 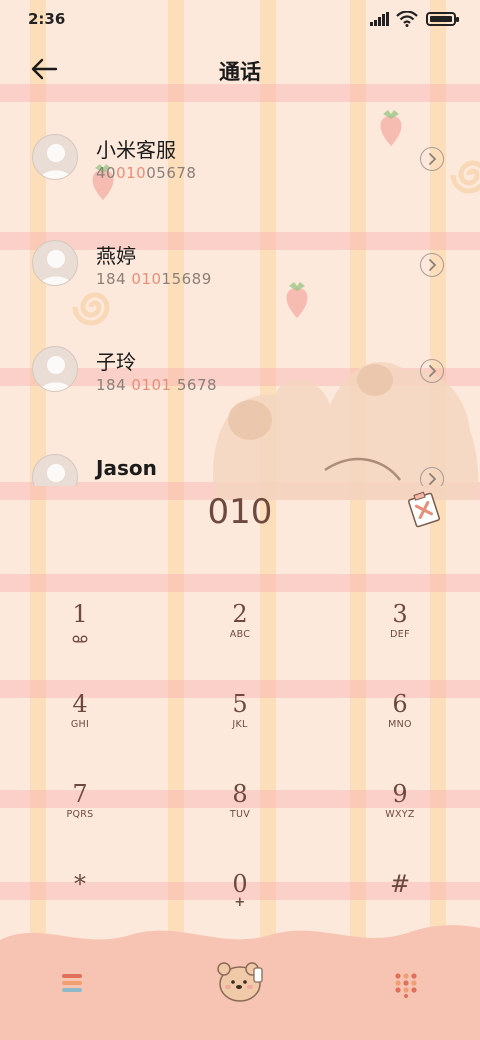 I want to click on dialpad-icon, so click(x=406, y=985).